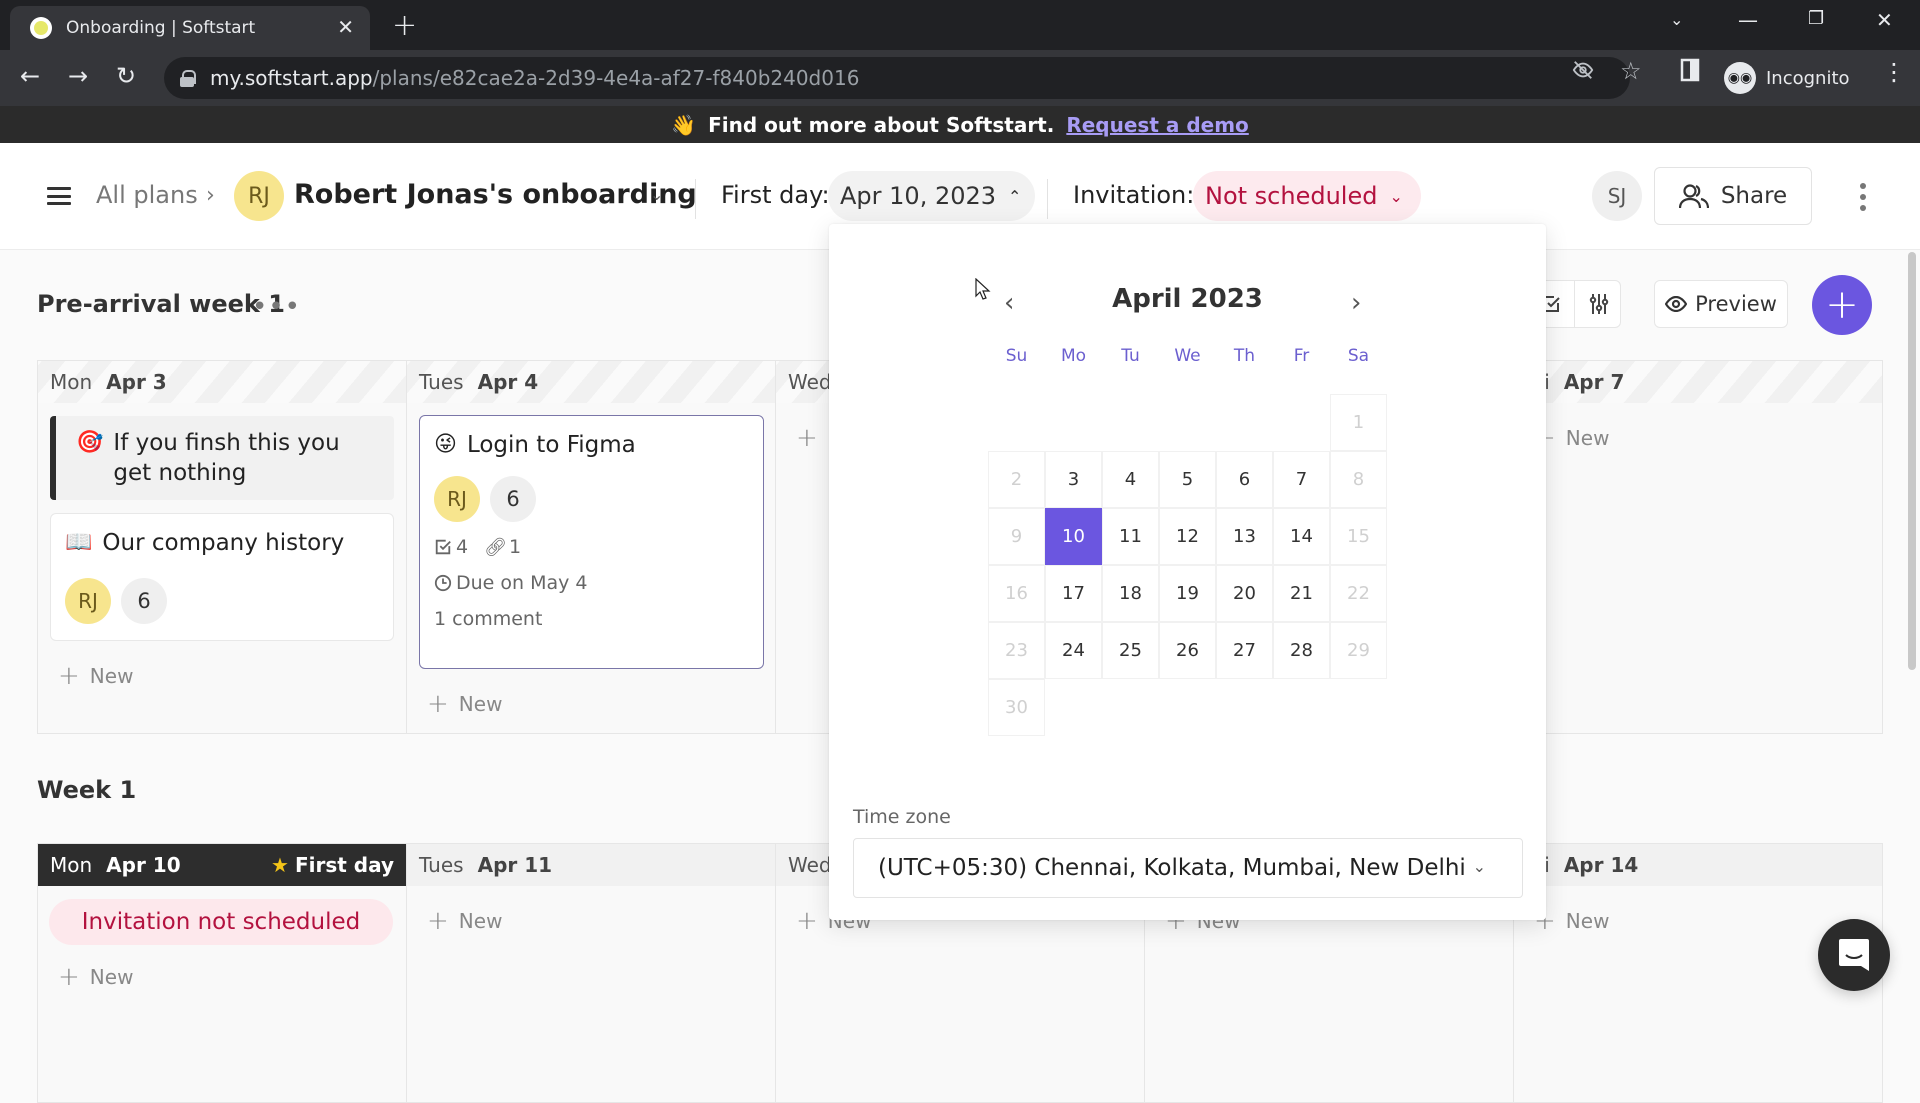 The height and width of the screenshot is (1103, 1920). What do you see at coordinates (1884, 20) in the screenshot?
I see `close-window-icon: ✕` at bounding box center [1884, 20].